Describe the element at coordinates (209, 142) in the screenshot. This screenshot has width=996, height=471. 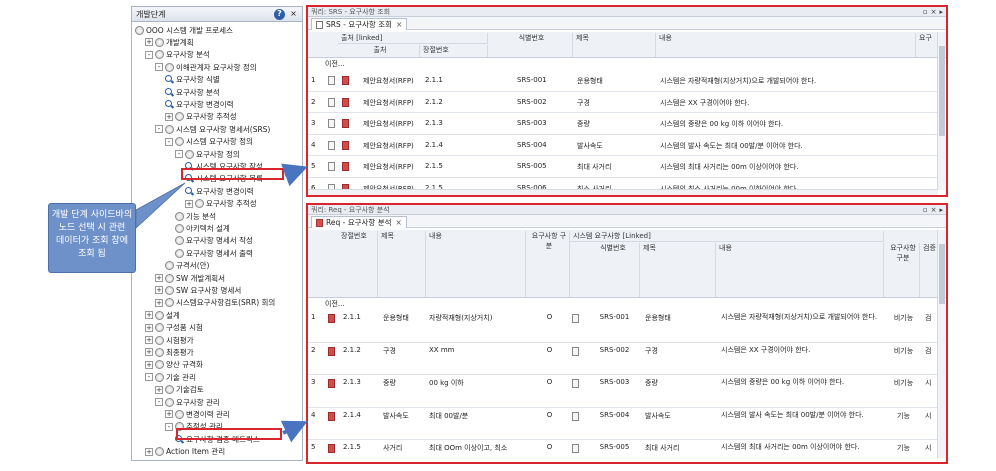
I see `tree-node: - 시스템 요구사항 정의` at that location.